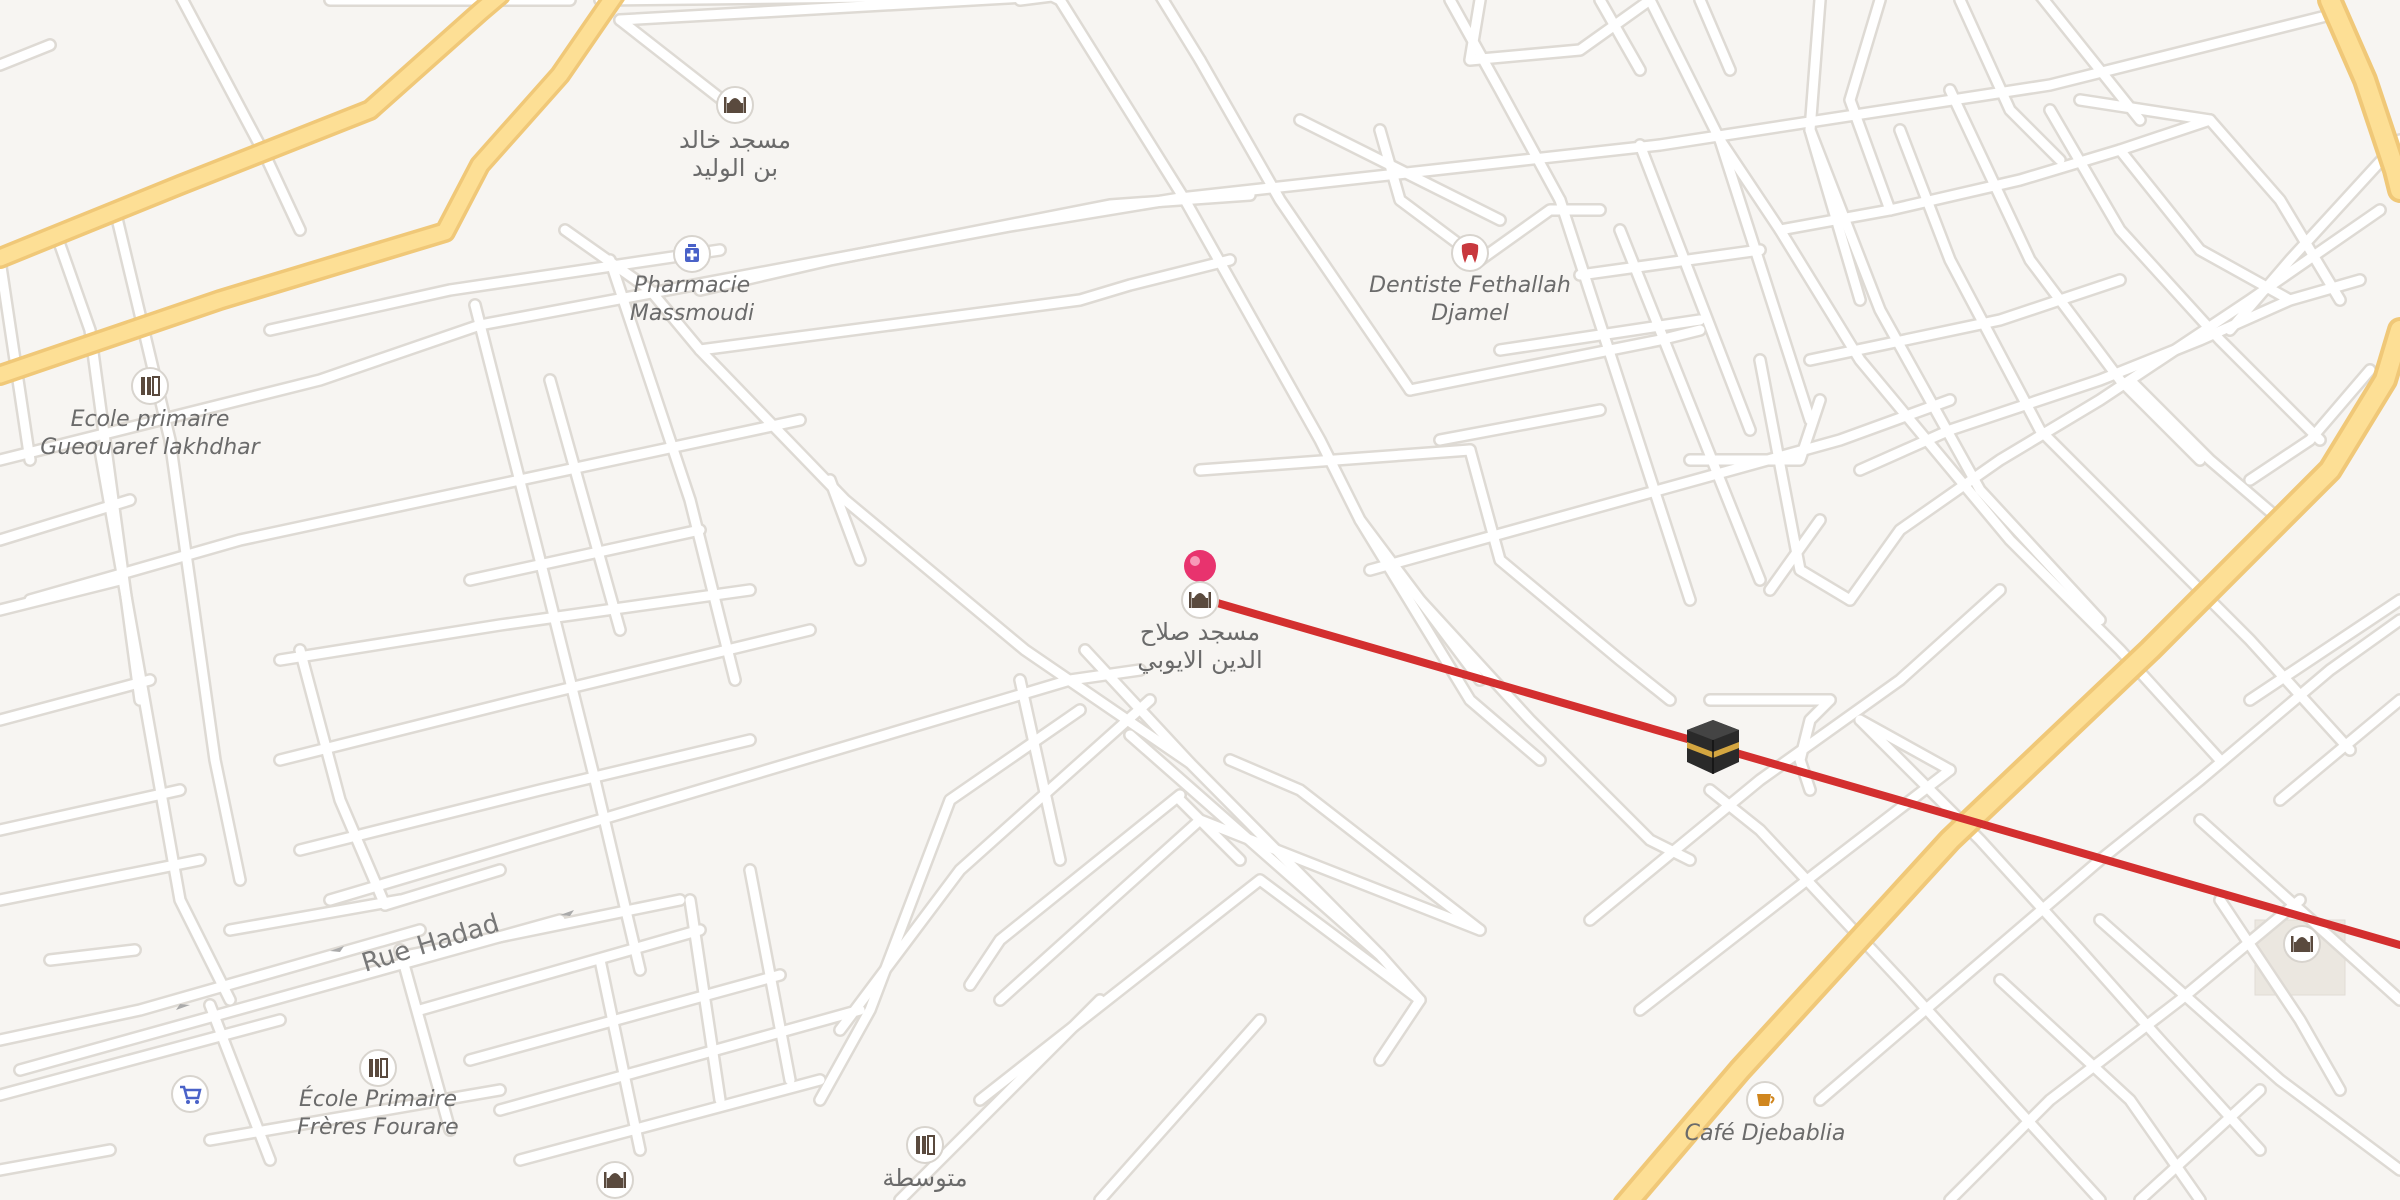 Image resolution: width=2400 pixels, height=1200 pixels. Describe the element at coordinates (692, 285) in the screenshot. I see `poi-label: Pharmacie` at that location.